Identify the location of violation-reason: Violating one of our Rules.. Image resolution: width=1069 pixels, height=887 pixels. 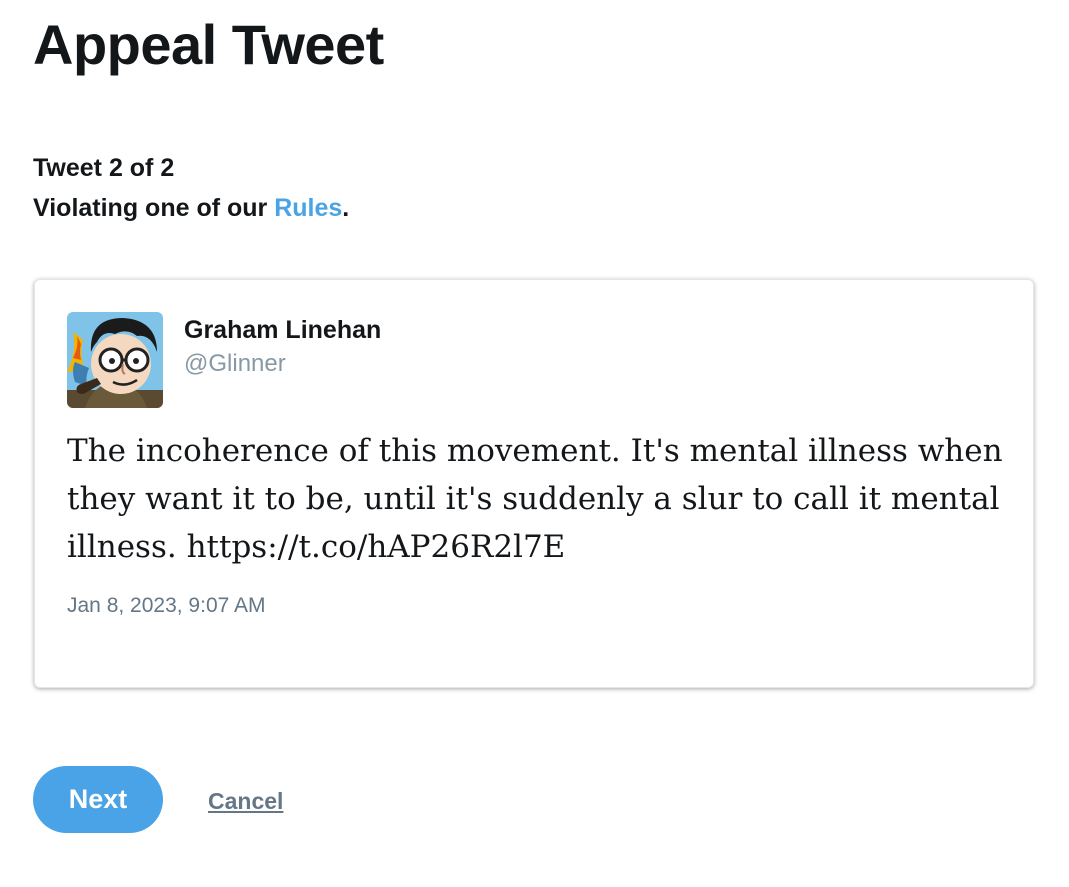
(191, 208).